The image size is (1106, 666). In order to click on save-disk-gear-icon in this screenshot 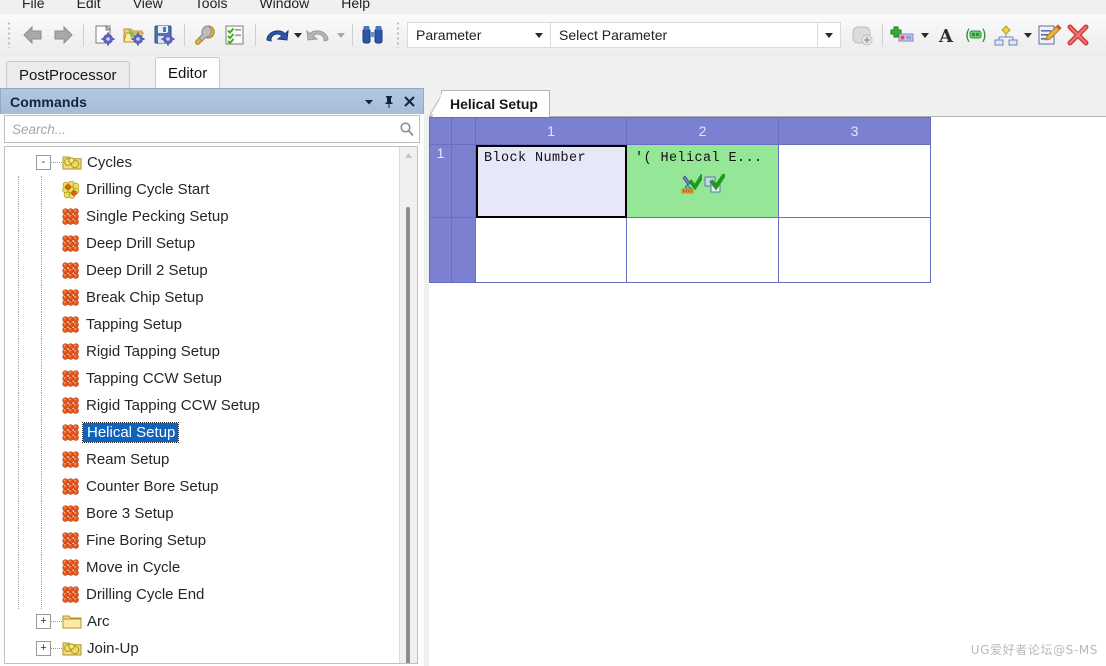, I will do `click(164, 35)`.